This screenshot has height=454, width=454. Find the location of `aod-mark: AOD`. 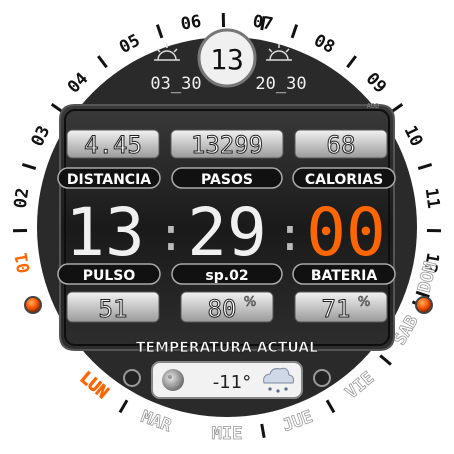

aod-mark: AOD is located at coordinates (373, 106).